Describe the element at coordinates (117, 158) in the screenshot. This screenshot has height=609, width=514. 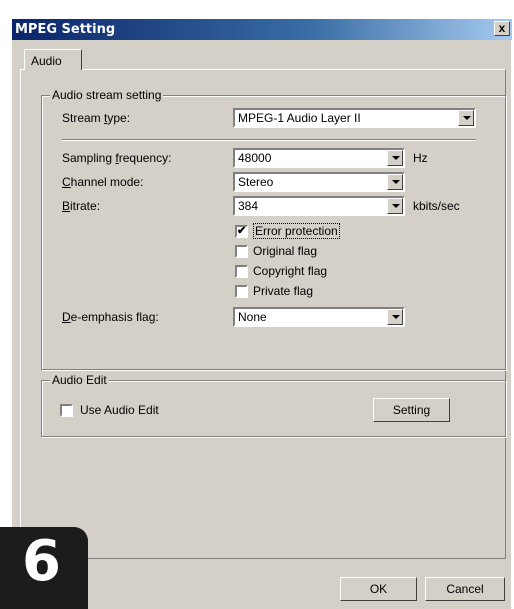
I see `sampling-frequency-label: Sampling frequency:` at that location.